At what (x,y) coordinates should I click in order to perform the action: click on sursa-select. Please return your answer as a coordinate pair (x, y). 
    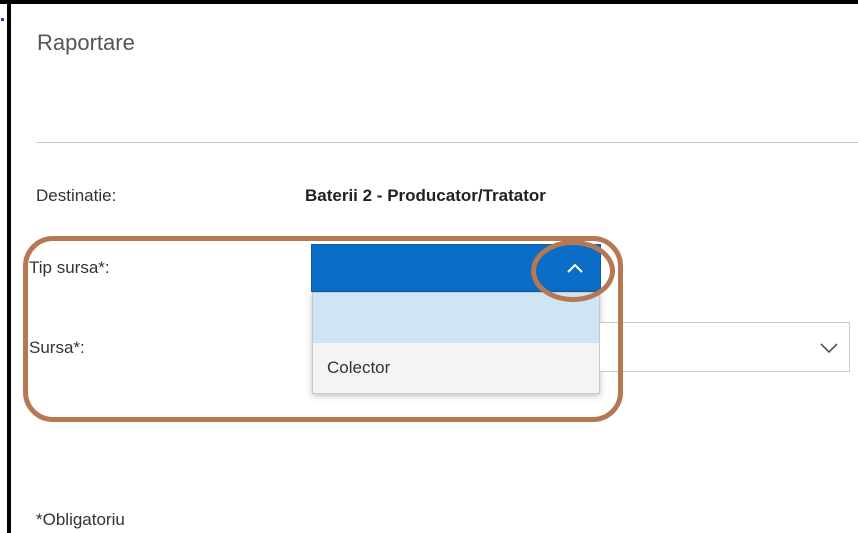
    Looking at the image, I should click on (725, 347).